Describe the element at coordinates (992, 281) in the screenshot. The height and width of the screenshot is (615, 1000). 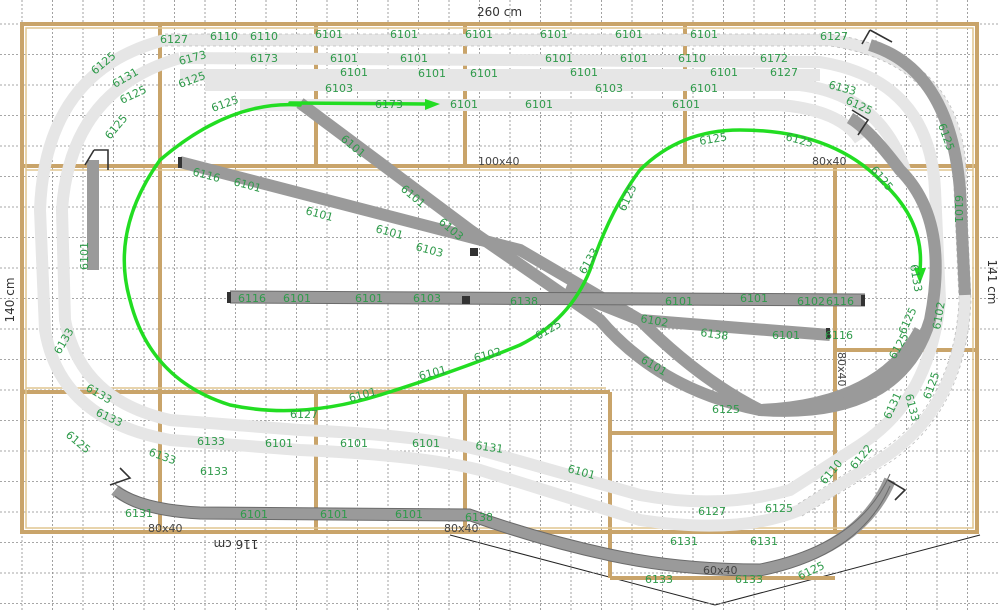
I see `dimension-right: 141 cm` at that location.